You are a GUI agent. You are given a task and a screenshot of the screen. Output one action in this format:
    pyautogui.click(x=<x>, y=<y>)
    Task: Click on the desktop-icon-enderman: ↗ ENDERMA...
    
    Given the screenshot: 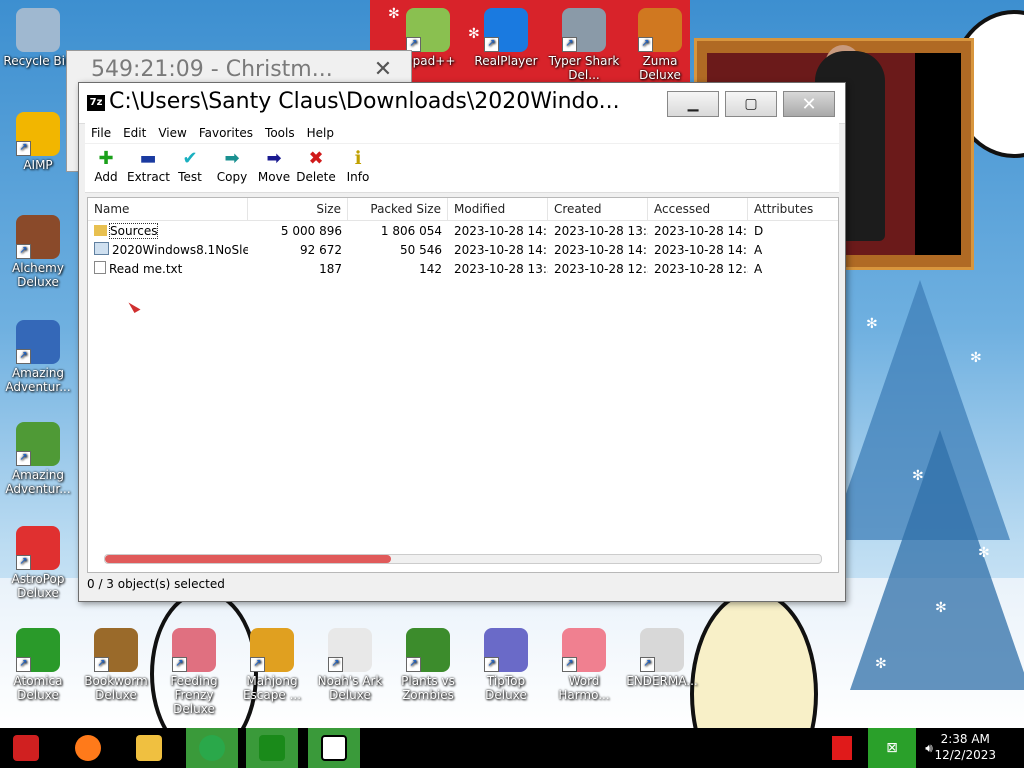 What is the action you would take?
    pyautogui.click(x=662, y=658)
    